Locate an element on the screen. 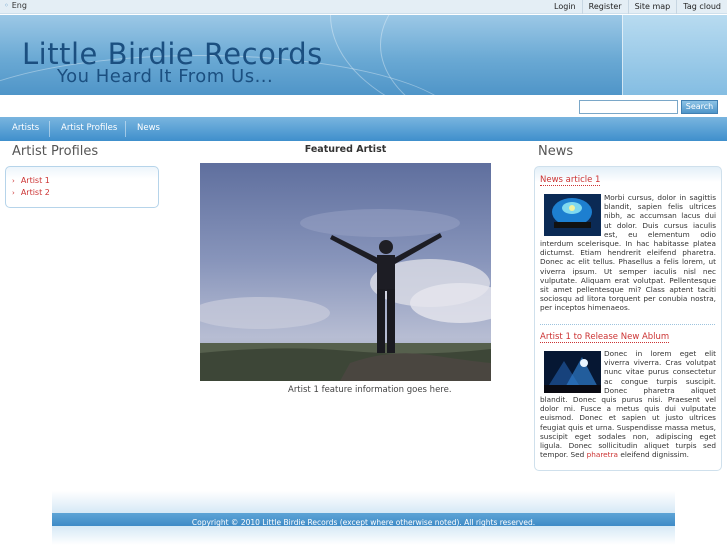  site-map-link: Site map is located at coordinates (652, 7).